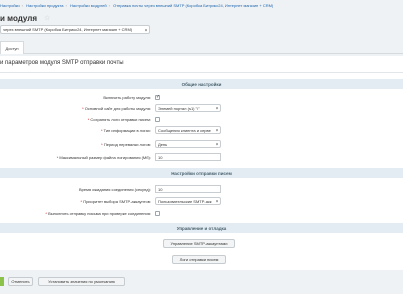 This screenshot has width=403, height=294. I want to click on main-site-select-value: Элемей портал (s1) "/", so click(179, 108).